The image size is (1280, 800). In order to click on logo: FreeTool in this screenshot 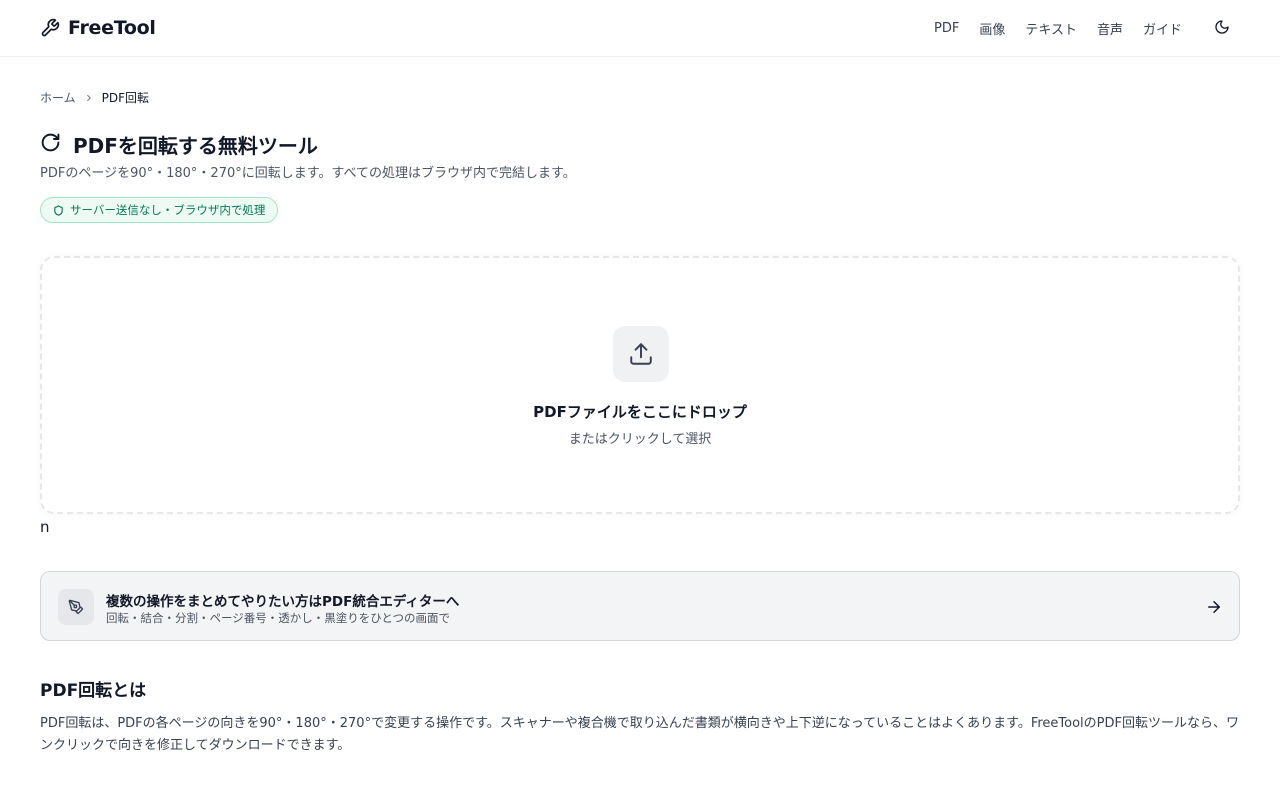, I will do `click(98, 28)`.